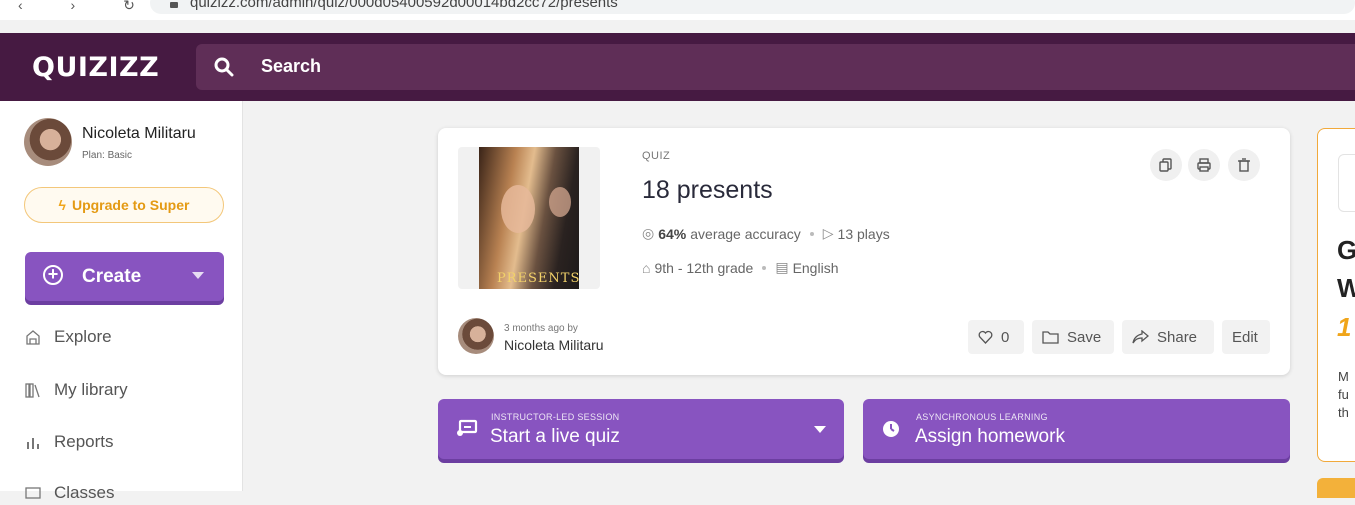 The image size is (1355, 505). I want to click on search-bar: Search, so click(775, 67).